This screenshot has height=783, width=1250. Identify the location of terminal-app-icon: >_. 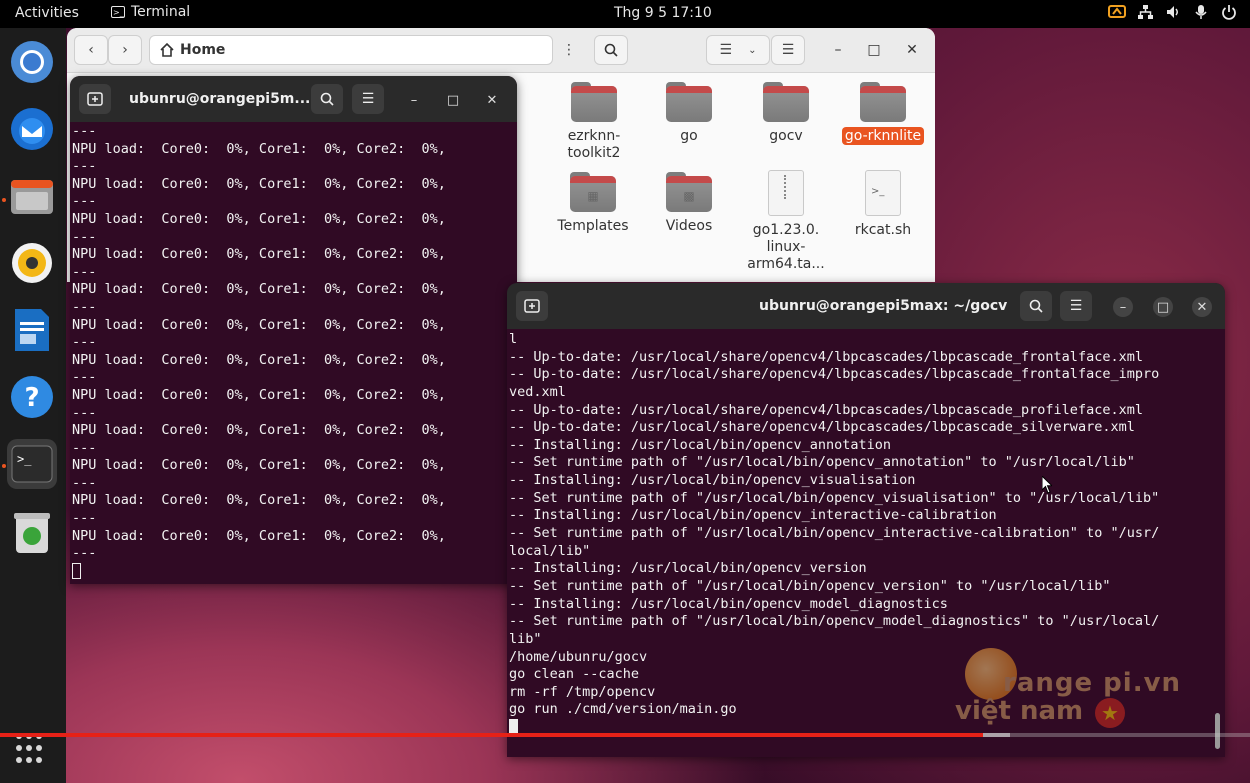
(118, 12).